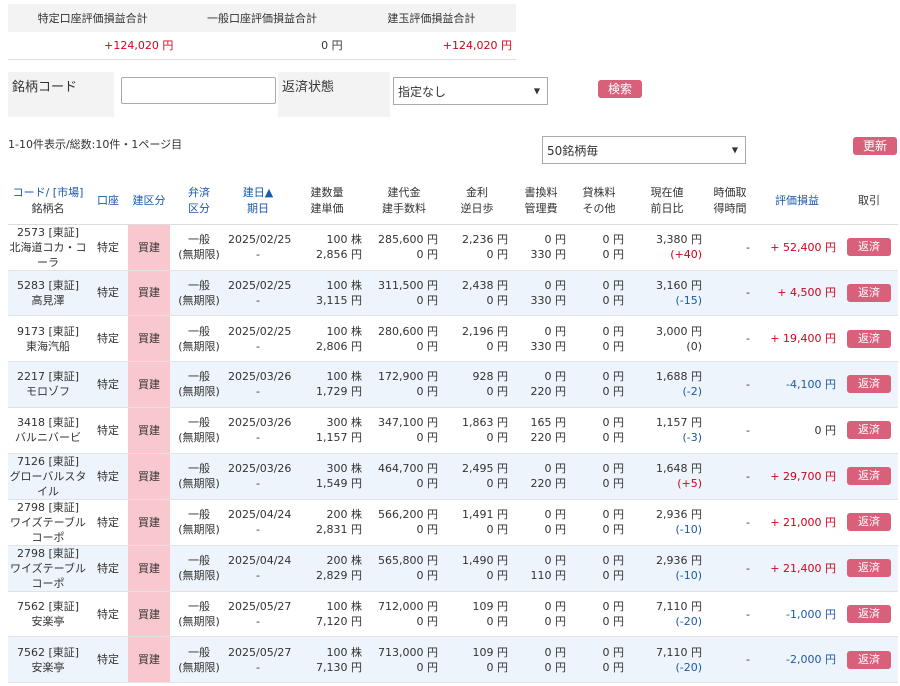  I want to click on col-price-line2: 前日比, so click(667, 208).